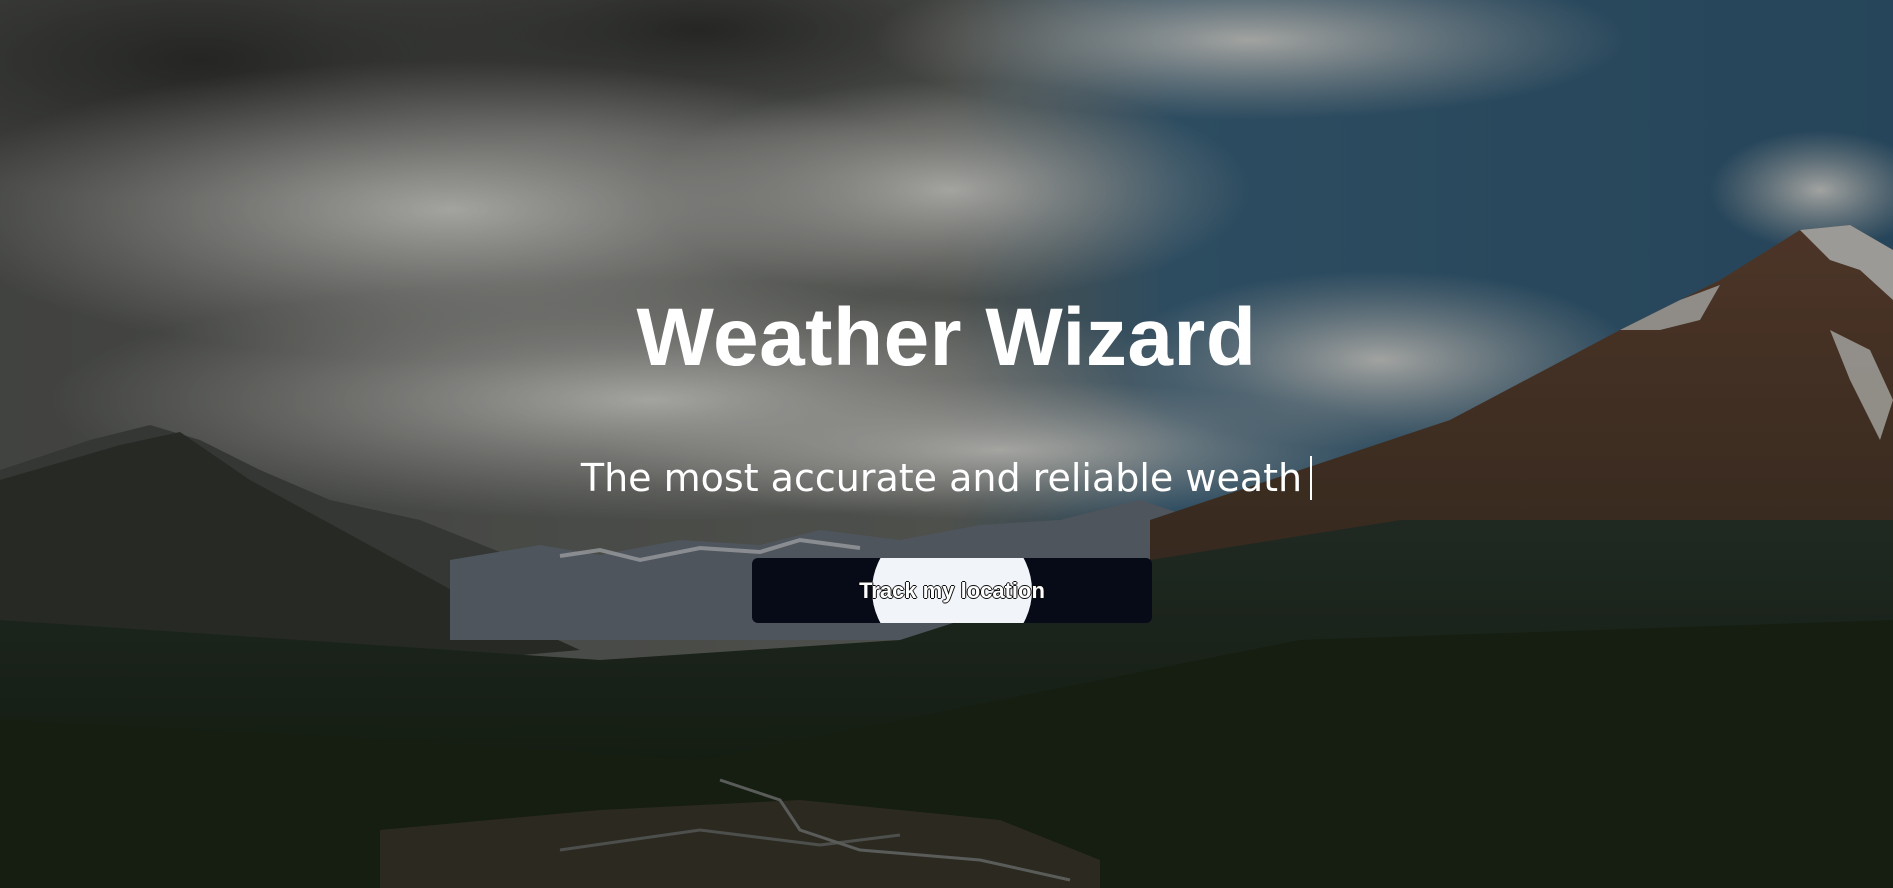  Describe the element at coordinates (946, 337) in the screenshot. I see `page-title: Weather Wizard` at that location.